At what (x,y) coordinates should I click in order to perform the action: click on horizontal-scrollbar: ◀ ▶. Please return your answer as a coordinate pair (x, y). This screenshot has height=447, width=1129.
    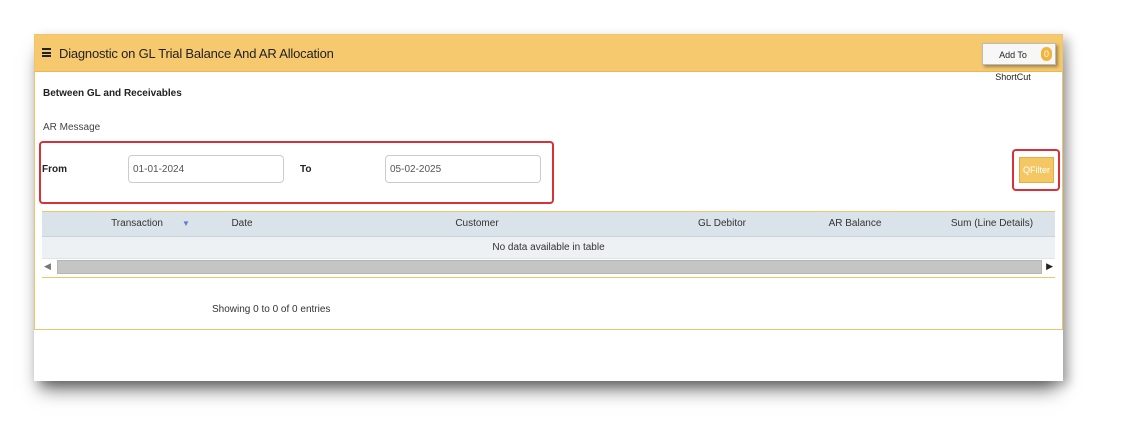
    Looking at the image, I should click on (548, 267).